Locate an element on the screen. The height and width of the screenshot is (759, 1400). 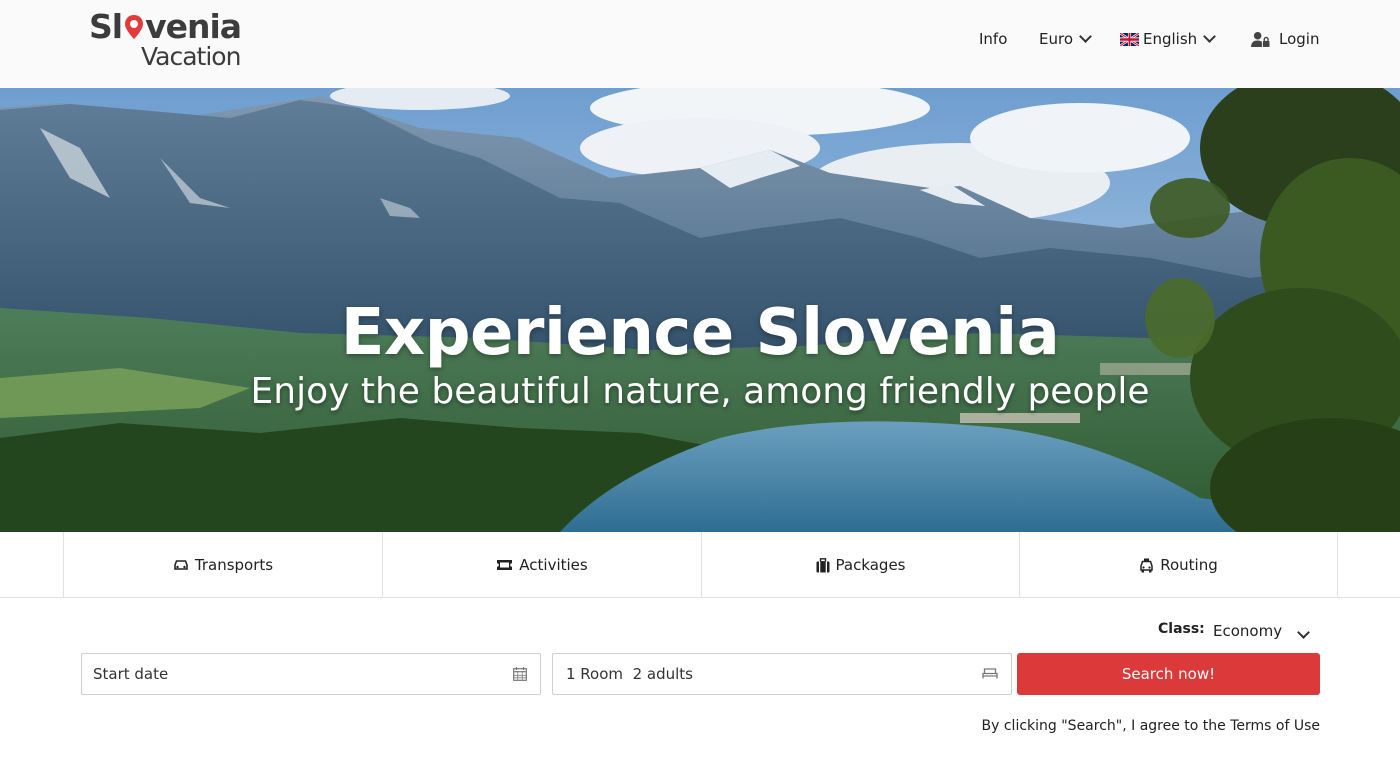
car-icon is located at coordinates (181, 565).